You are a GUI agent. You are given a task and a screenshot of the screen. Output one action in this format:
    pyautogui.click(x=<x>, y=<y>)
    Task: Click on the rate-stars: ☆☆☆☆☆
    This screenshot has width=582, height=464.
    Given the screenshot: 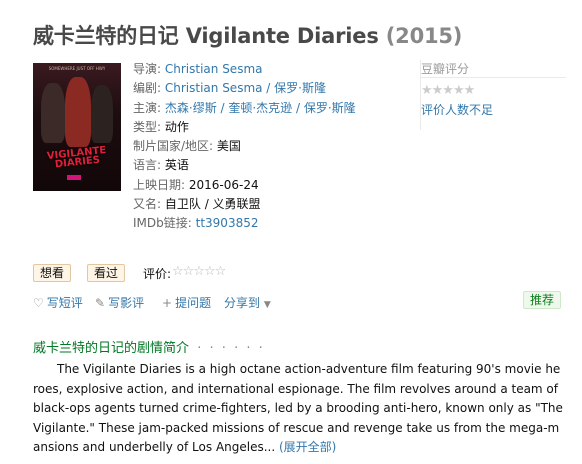 What is the action you would take?
    pyautogui.click(x=199, y=271)
    